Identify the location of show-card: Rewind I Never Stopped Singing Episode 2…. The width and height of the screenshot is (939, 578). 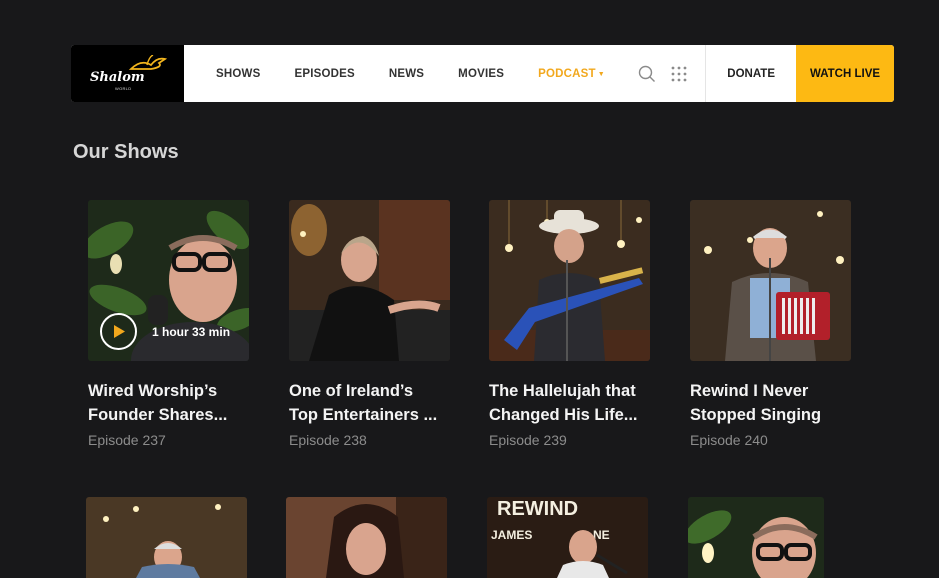
(770, 324).